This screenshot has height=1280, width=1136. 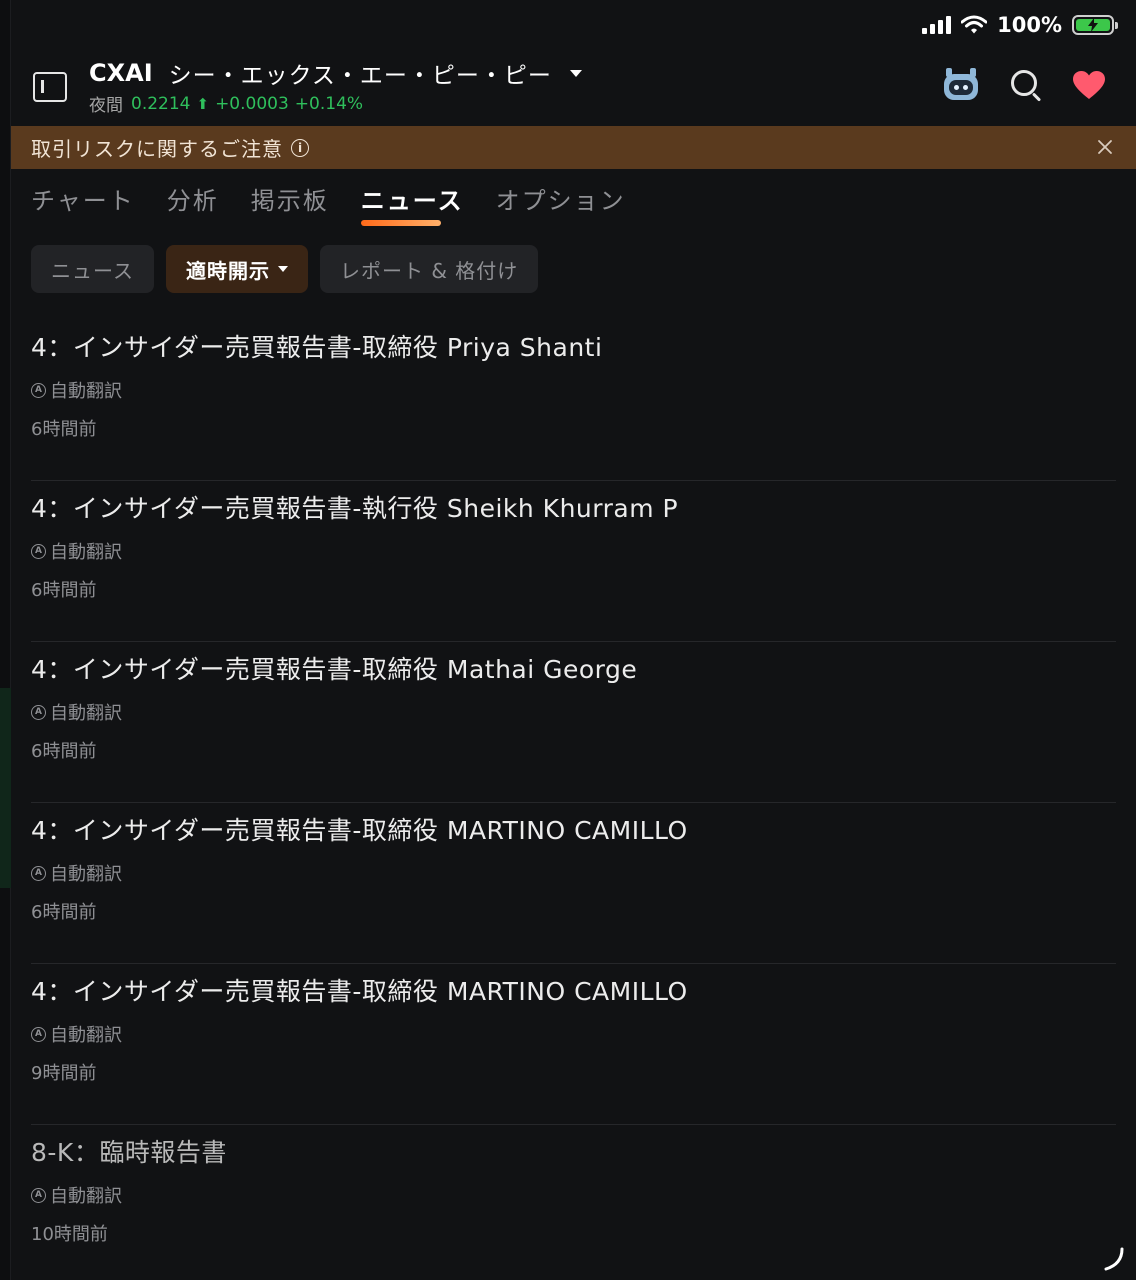 What do you see at coordinates (290, 202) in the screenshot?
I see `tab-board: 掲示板` at bounding box center [290, 202].